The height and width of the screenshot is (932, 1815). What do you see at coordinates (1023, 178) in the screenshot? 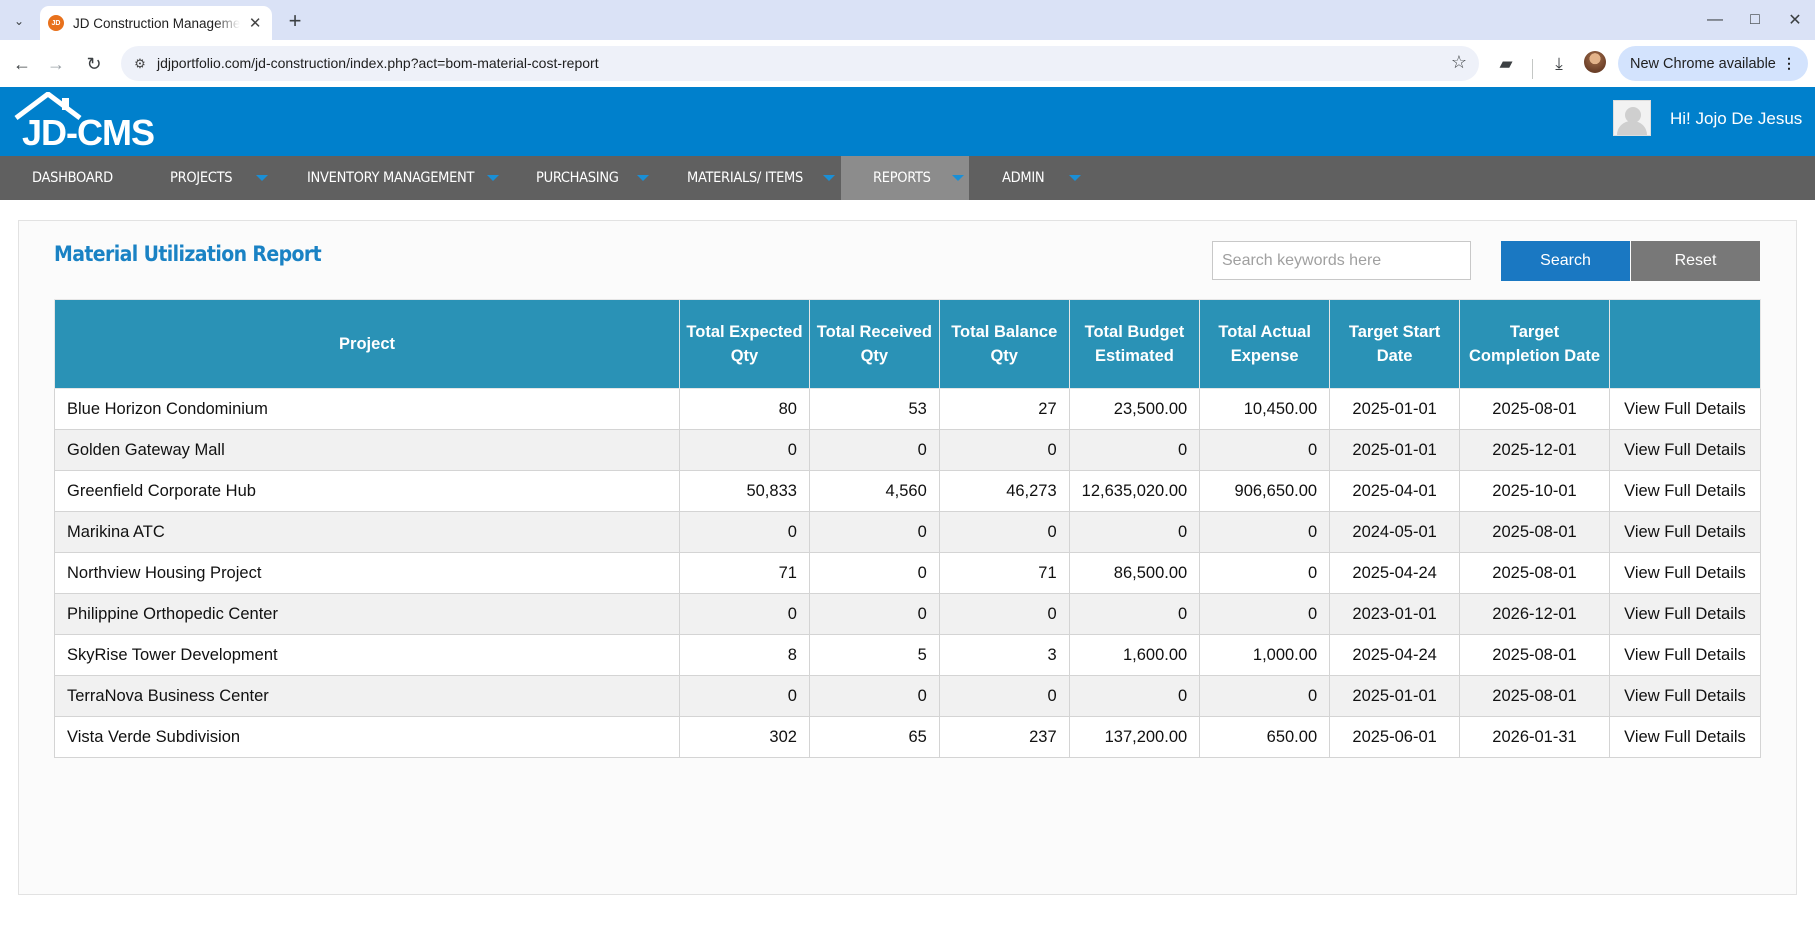
I see `menu-label: ADMIN` at bounding box center [1023, 178].